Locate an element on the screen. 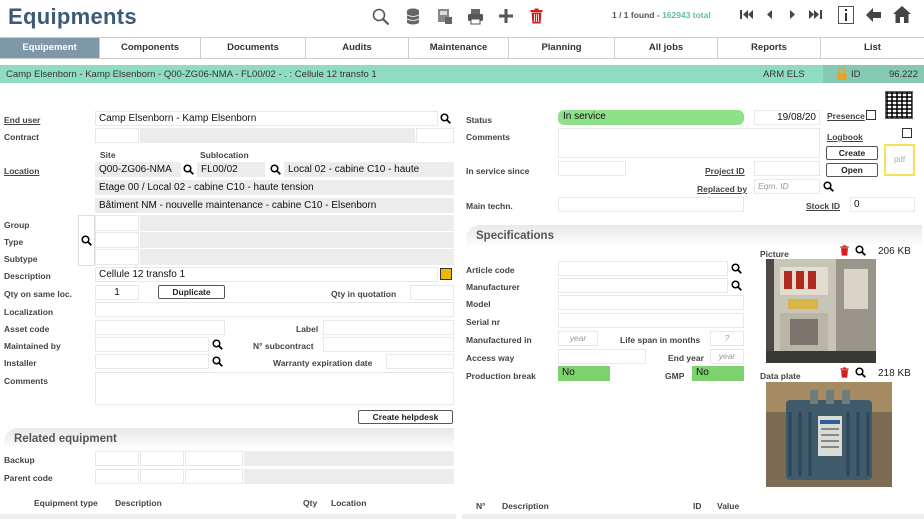 This screenshot has height=519, width=924. presence-label: Presence is located at coordinates (846, 116).